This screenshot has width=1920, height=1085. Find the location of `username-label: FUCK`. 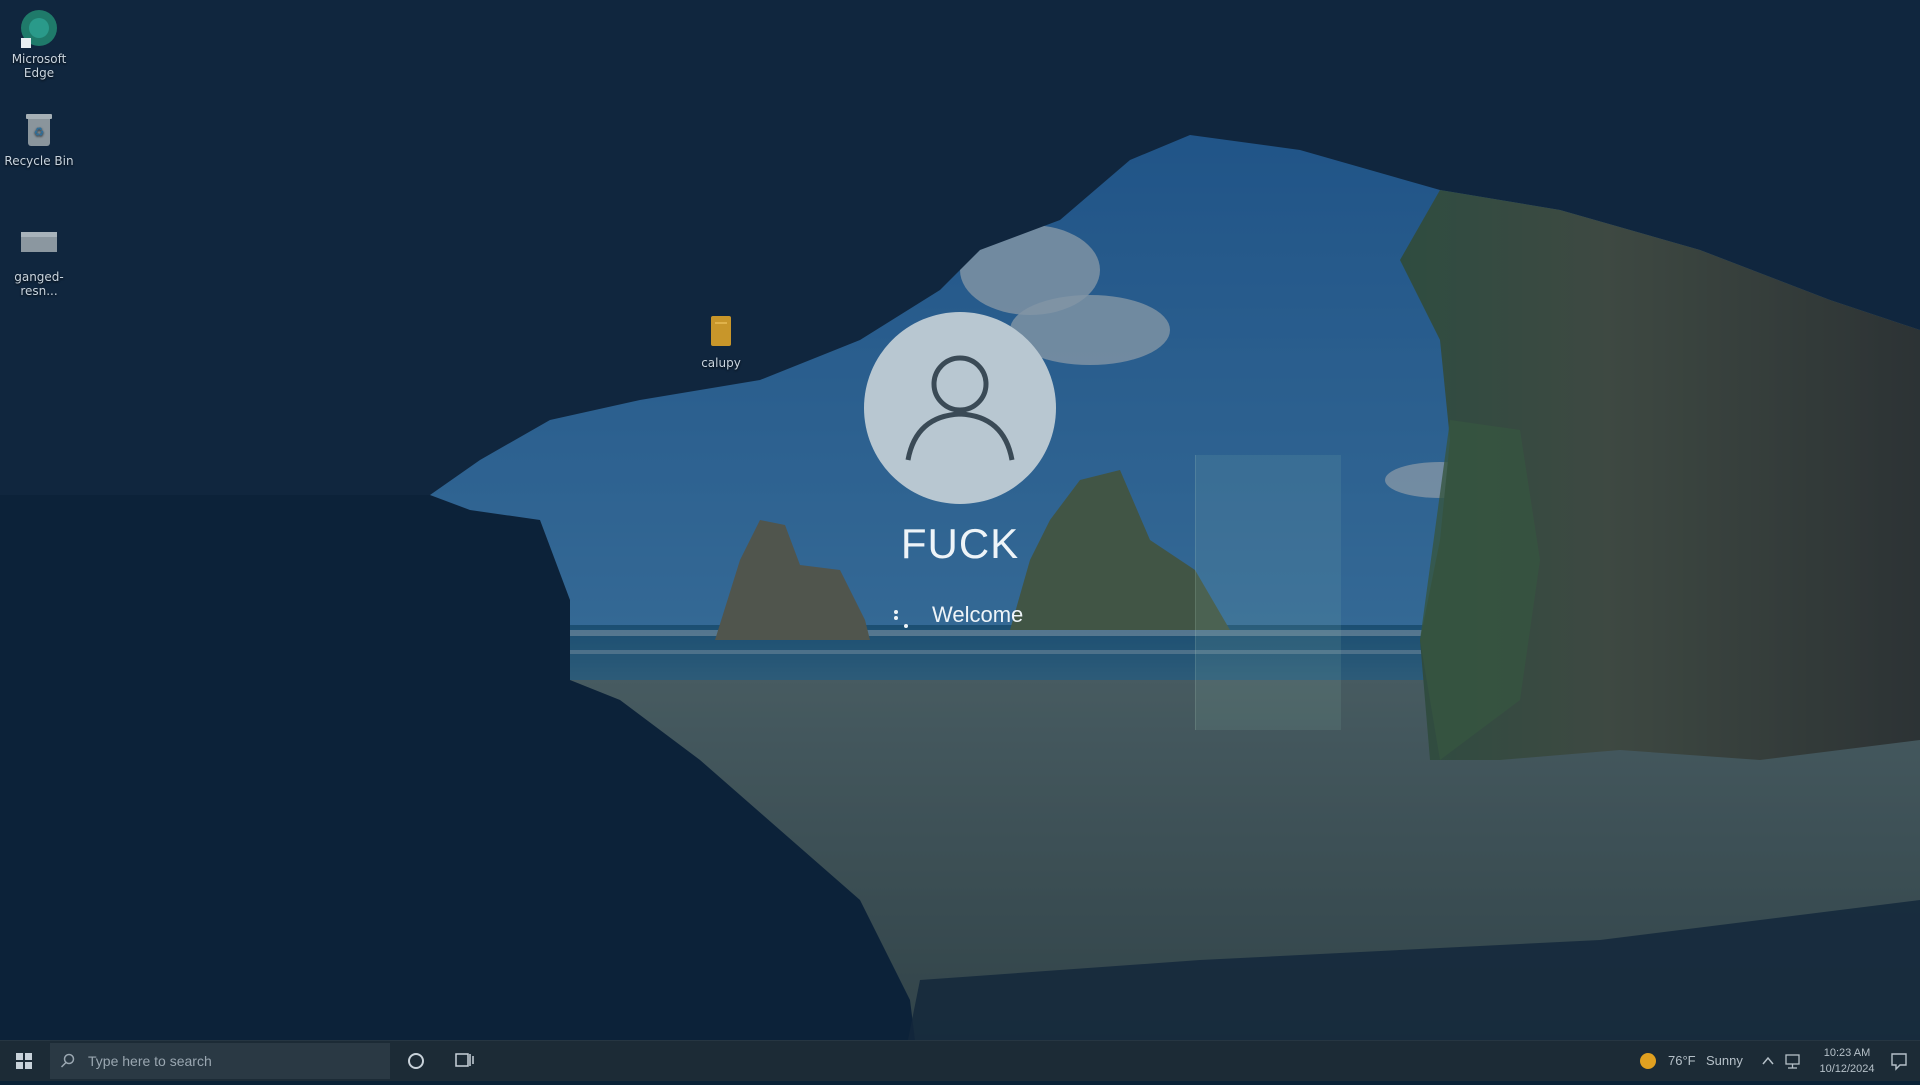

username-label: FUCK is located at coordinates (960, 543).